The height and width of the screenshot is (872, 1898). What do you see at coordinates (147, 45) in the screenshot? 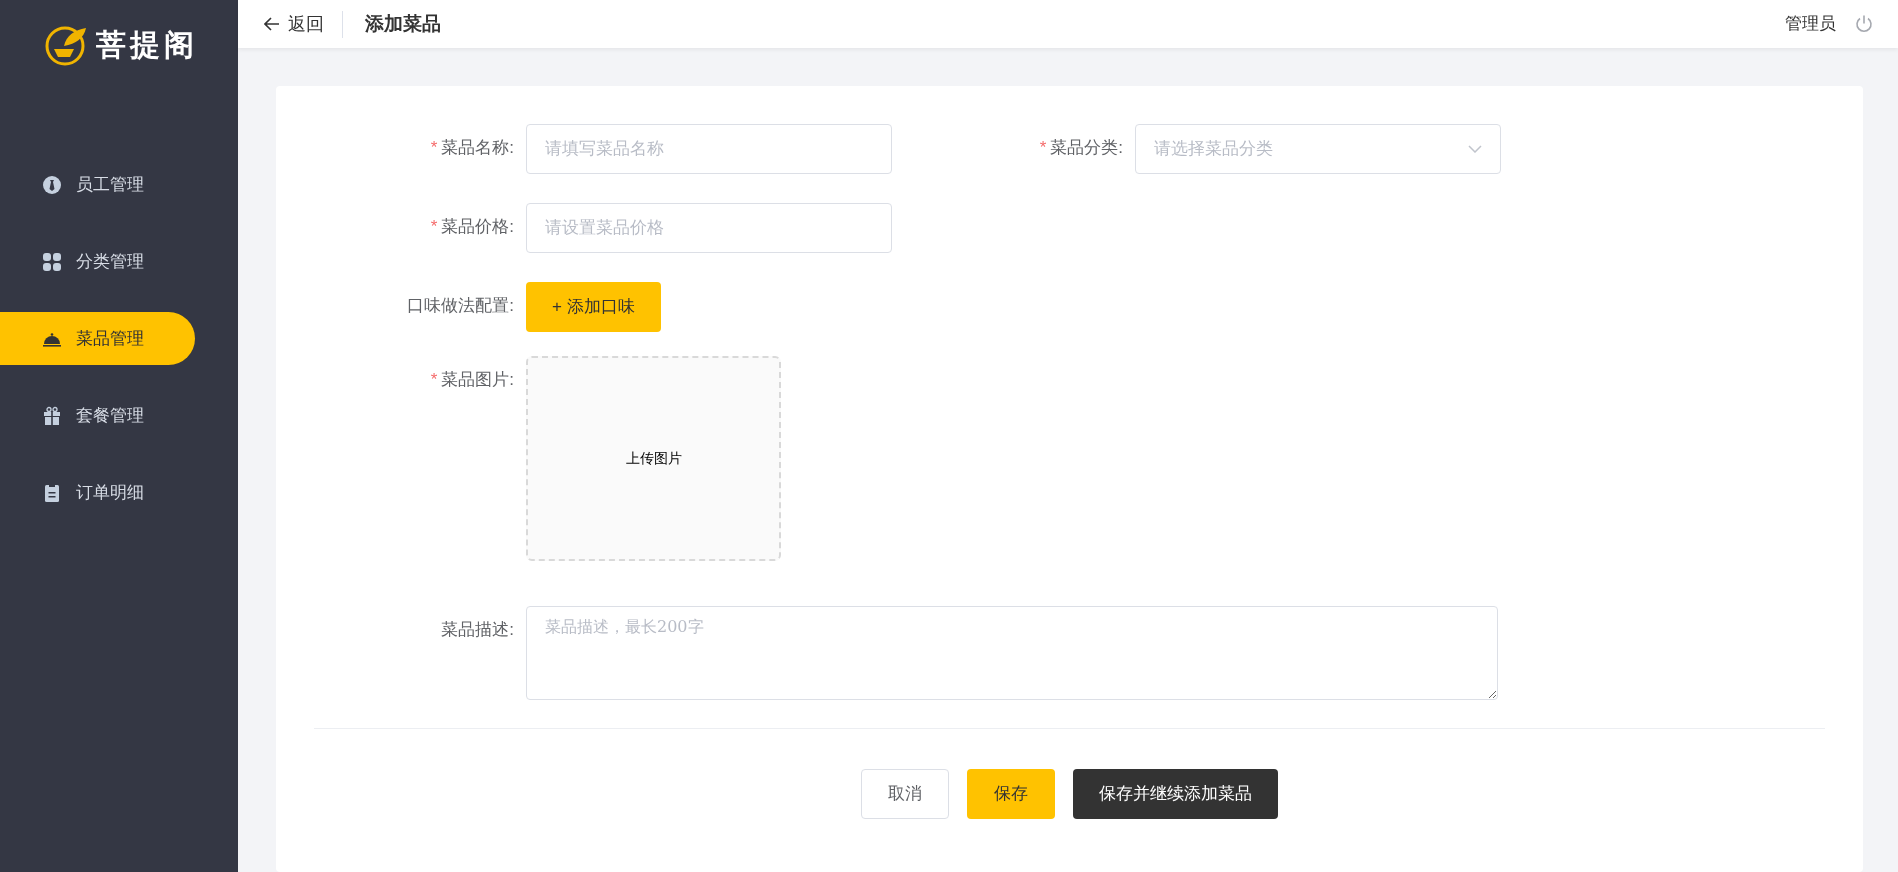
I see `logo-text: 菩提阁` at bounding box center [147, 45].